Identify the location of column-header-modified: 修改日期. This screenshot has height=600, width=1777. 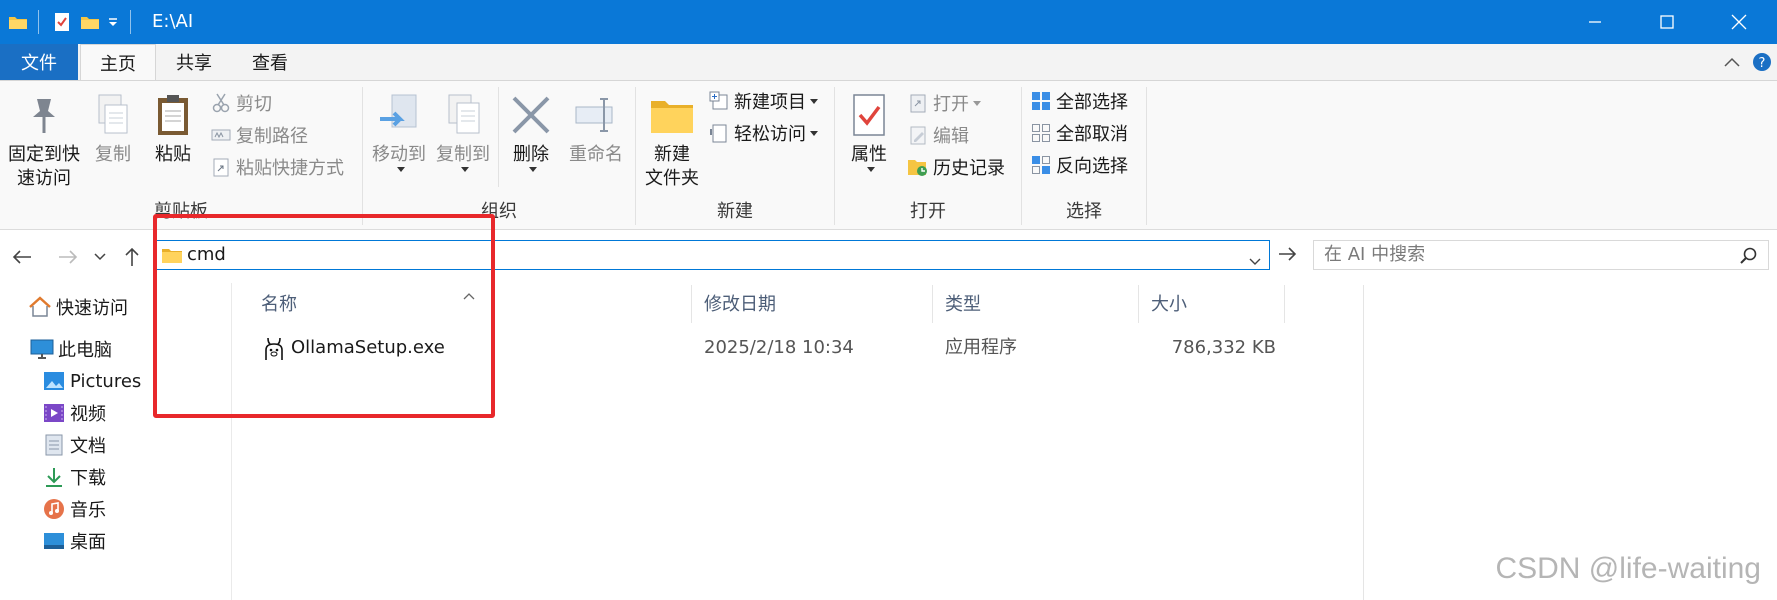
(812, 303).